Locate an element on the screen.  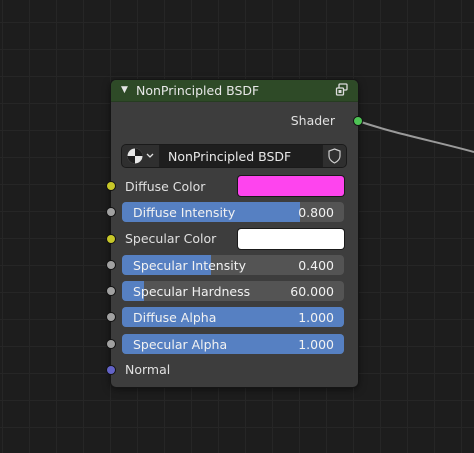
slider-value: 60.000 is located at coordinates (312, 291).